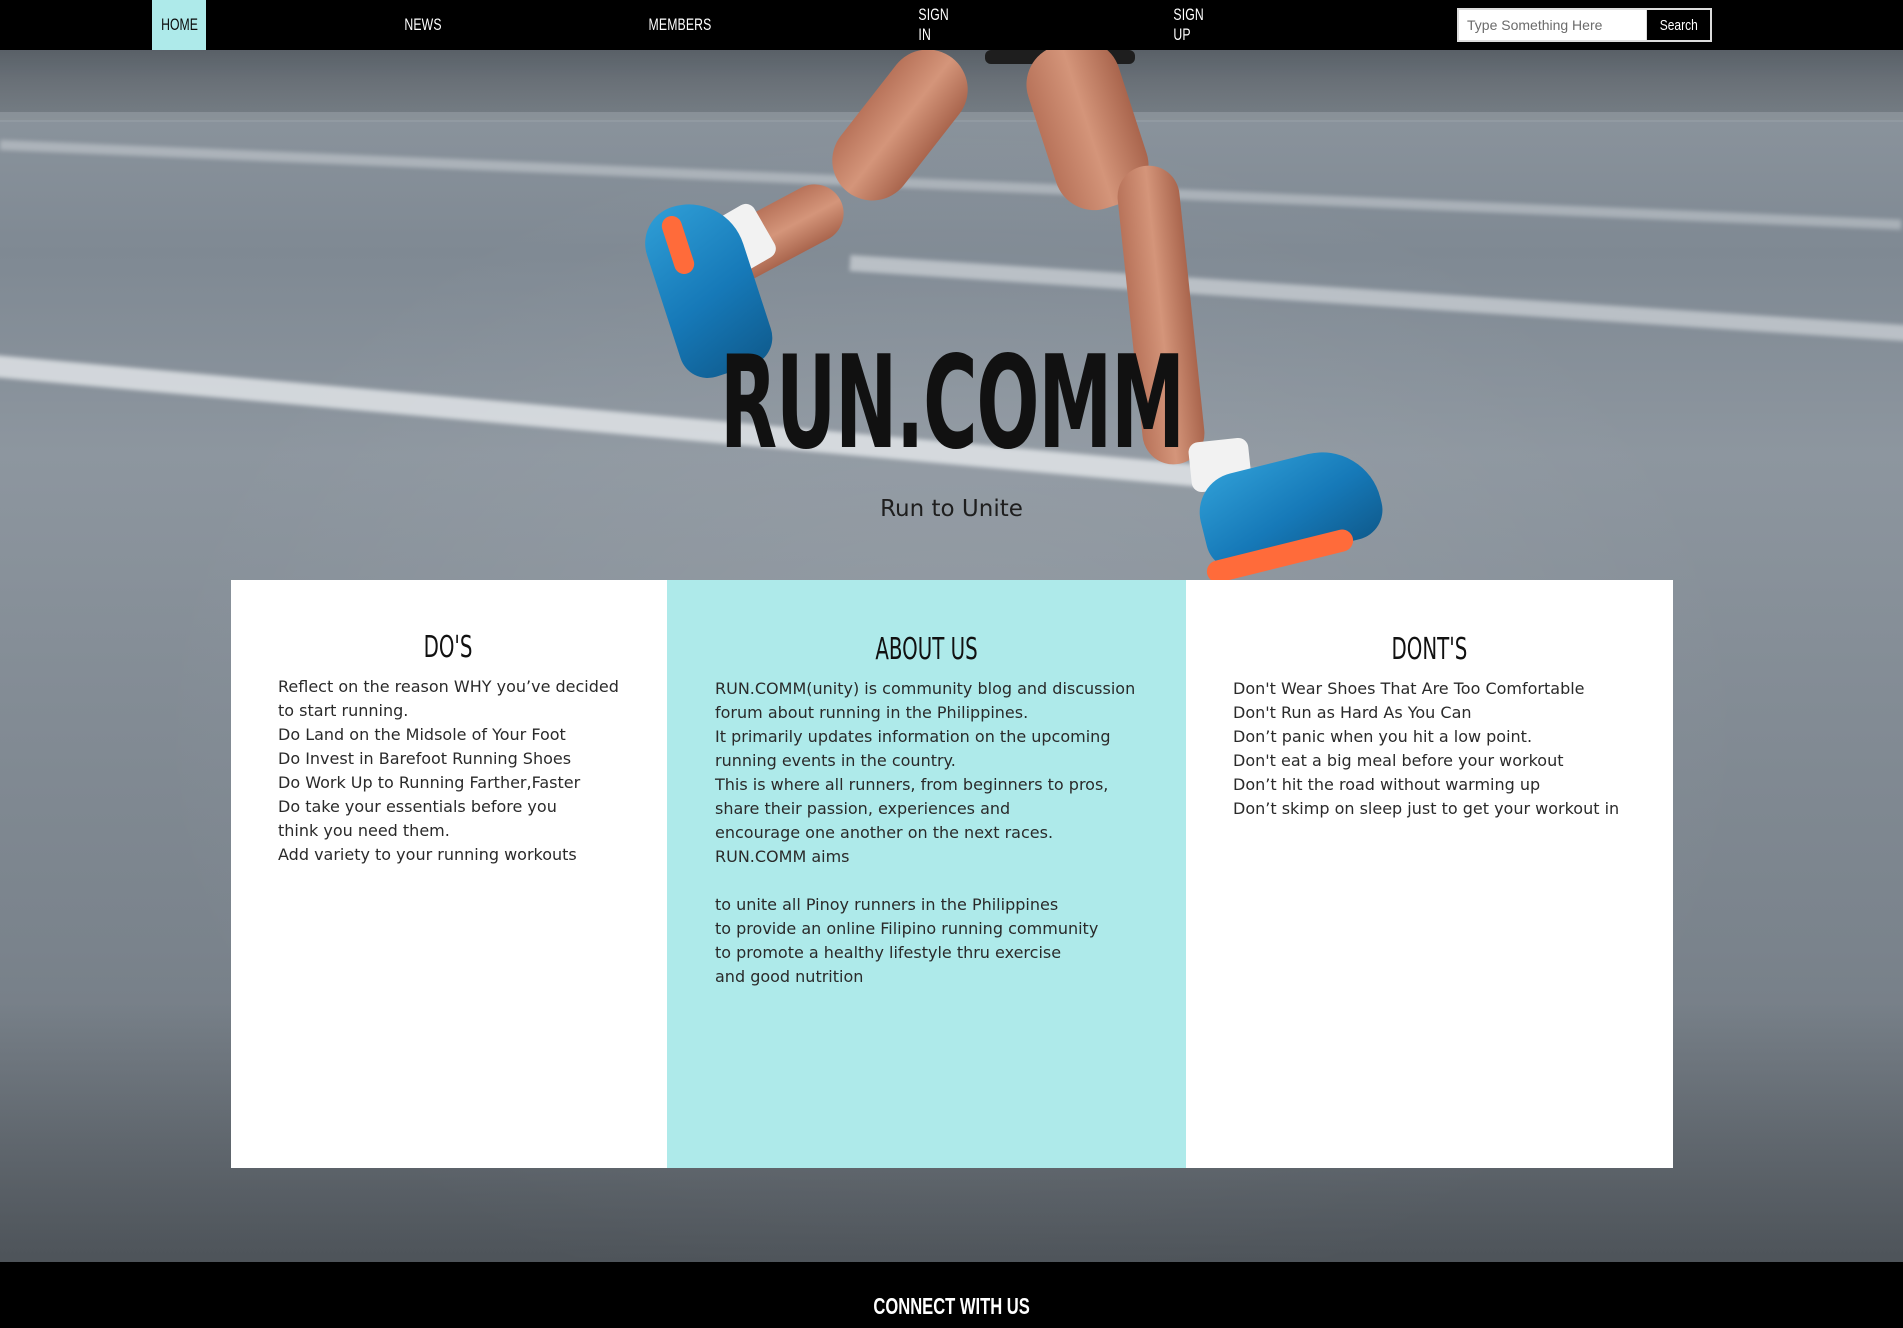 This screenshot has width=1903, height=1328. I want to click on site-tagline: Run to Unite, so click(951, 509).